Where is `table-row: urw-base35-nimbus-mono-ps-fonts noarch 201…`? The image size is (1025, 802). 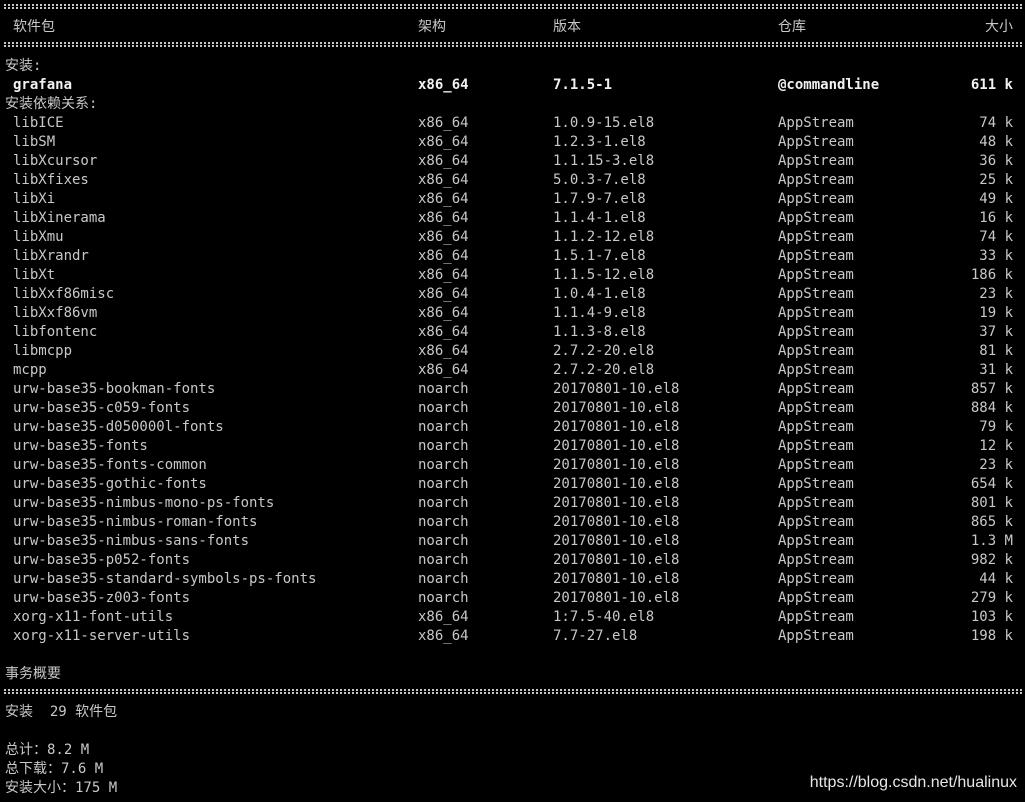
table-row: urw-base35-nimbus-mono-ps-fonts noarch 201… is located at coordinates (512, 503).